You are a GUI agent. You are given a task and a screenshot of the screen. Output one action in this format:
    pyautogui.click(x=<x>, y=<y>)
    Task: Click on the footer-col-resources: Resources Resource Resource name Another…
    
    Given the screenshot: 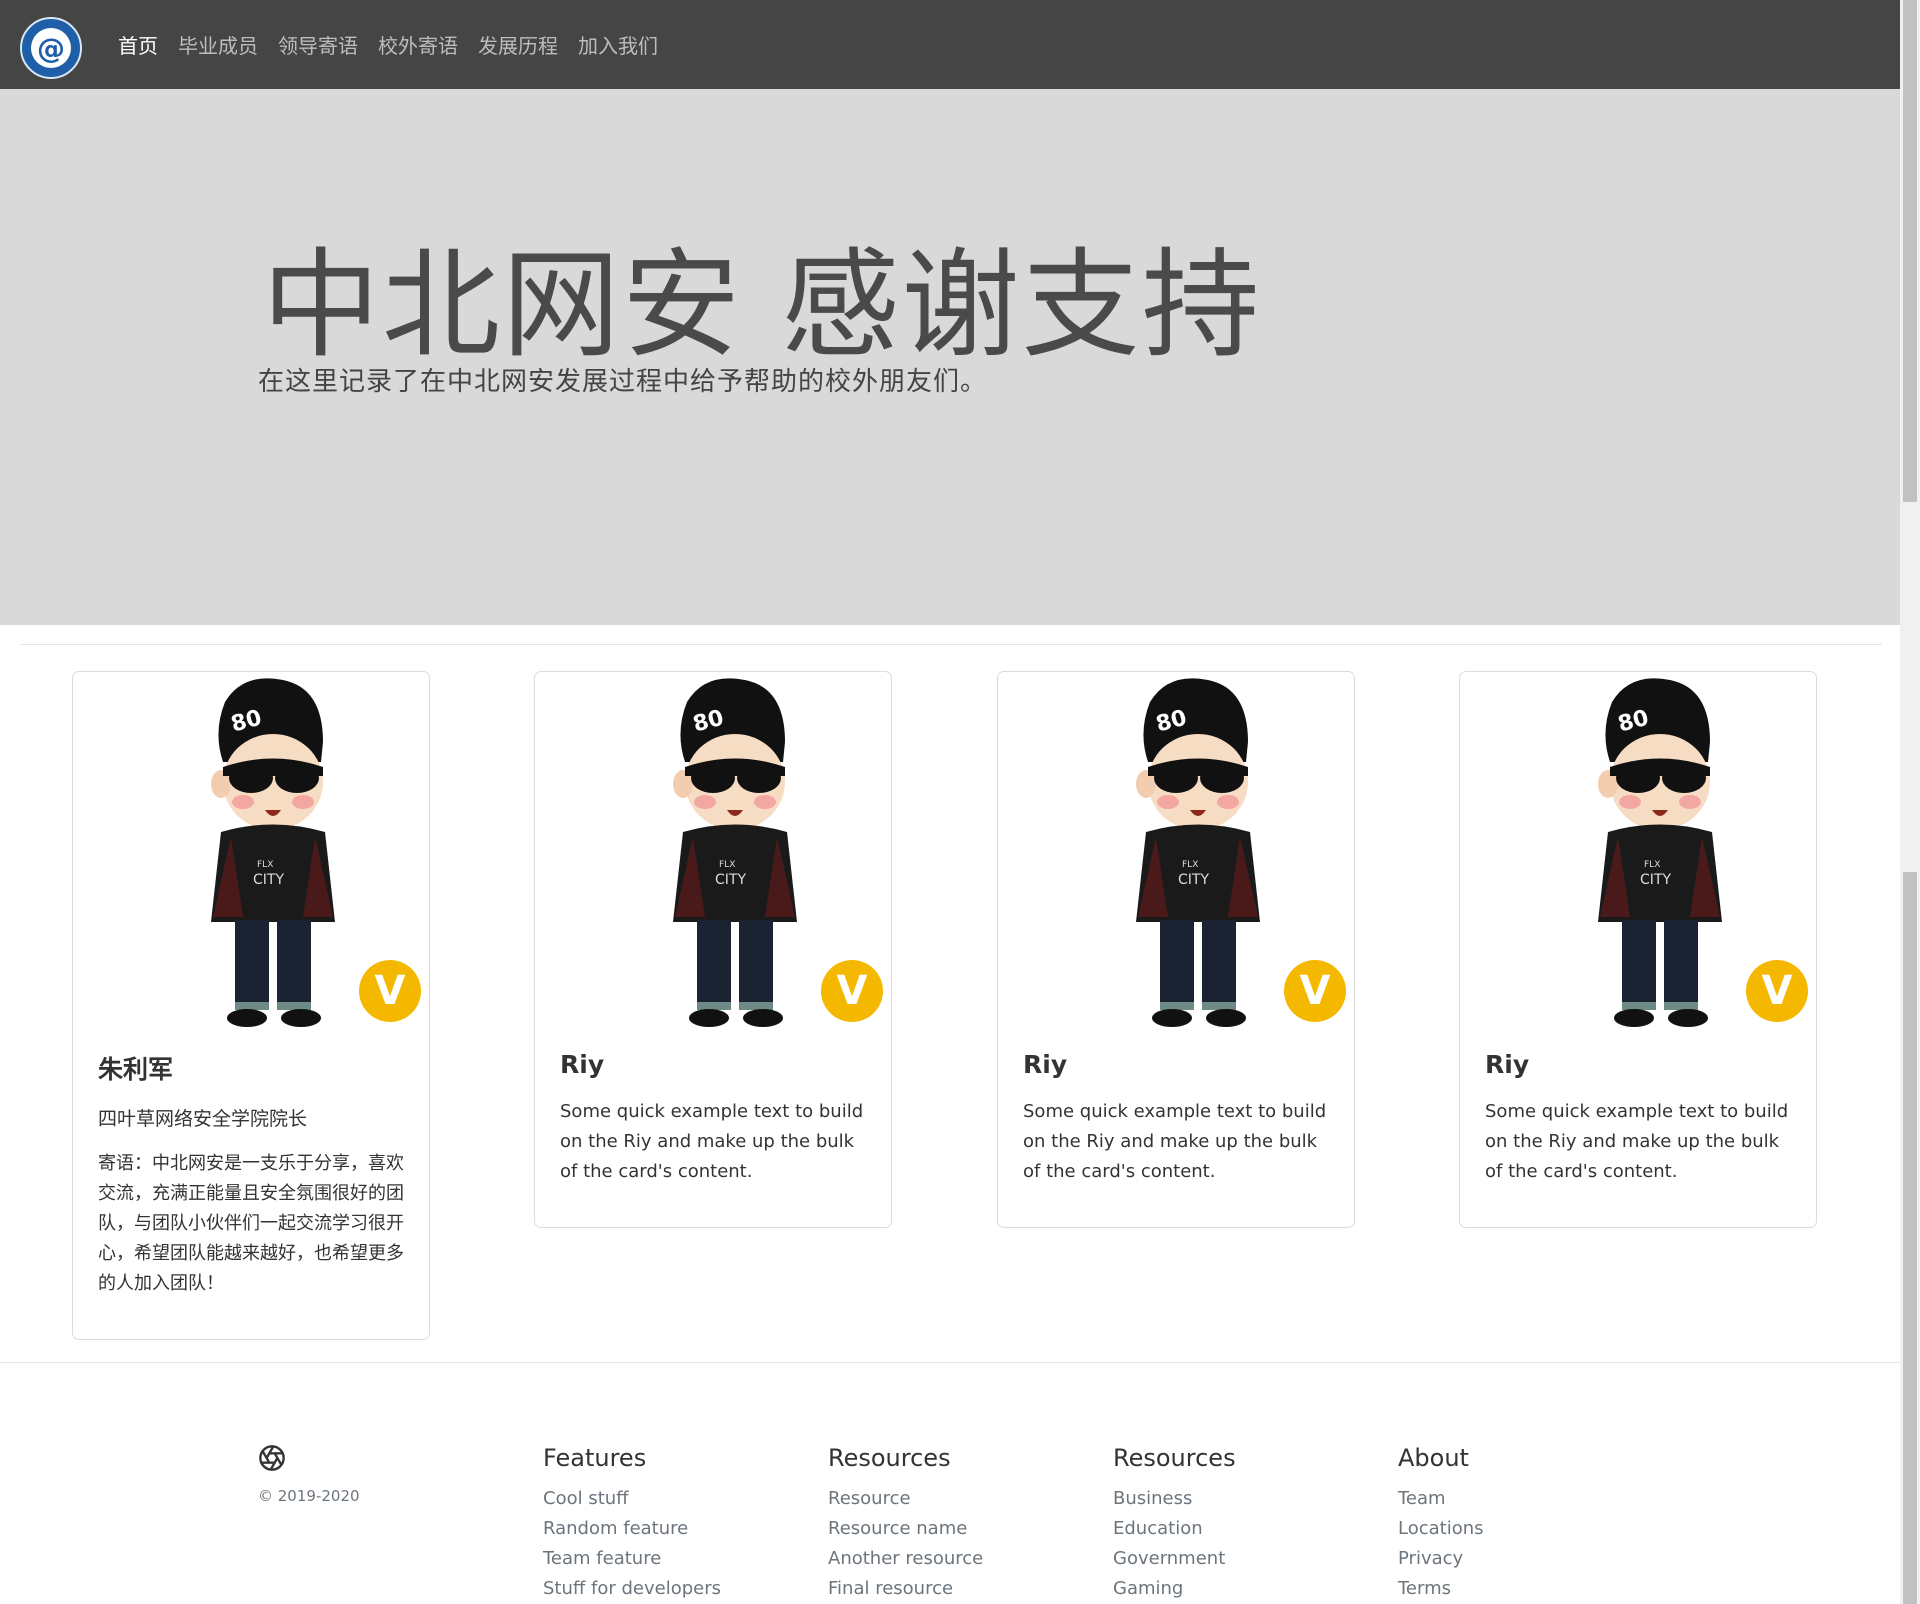 What is the action you would take?
    pyautogui.click(x=905, y=1524)
    